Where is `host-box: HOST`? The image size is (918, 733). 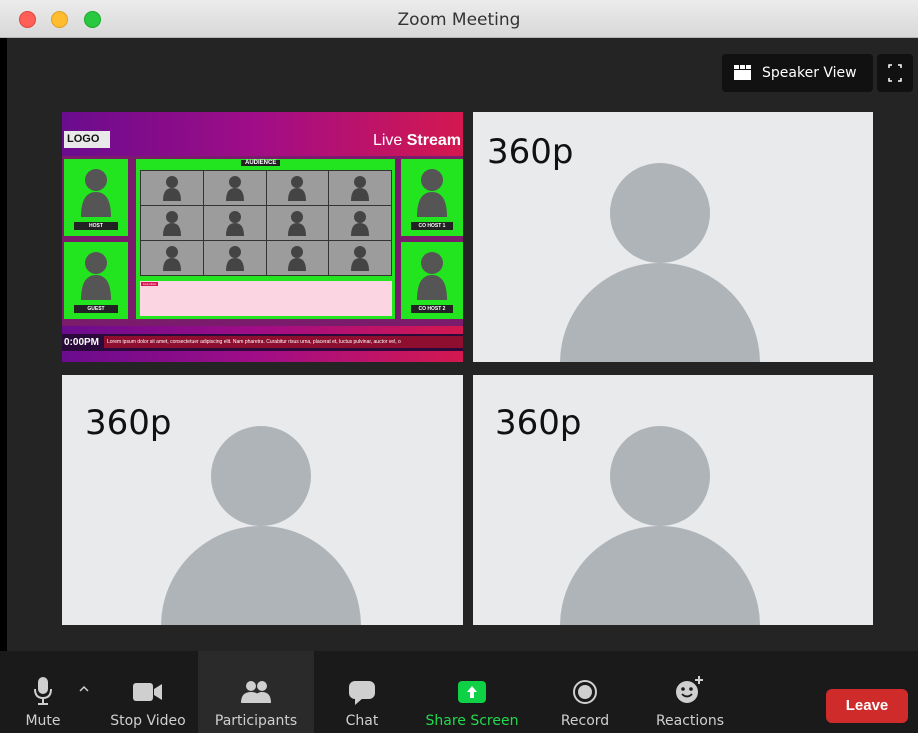
host-box: HOST is located at coordinates (96, 197).